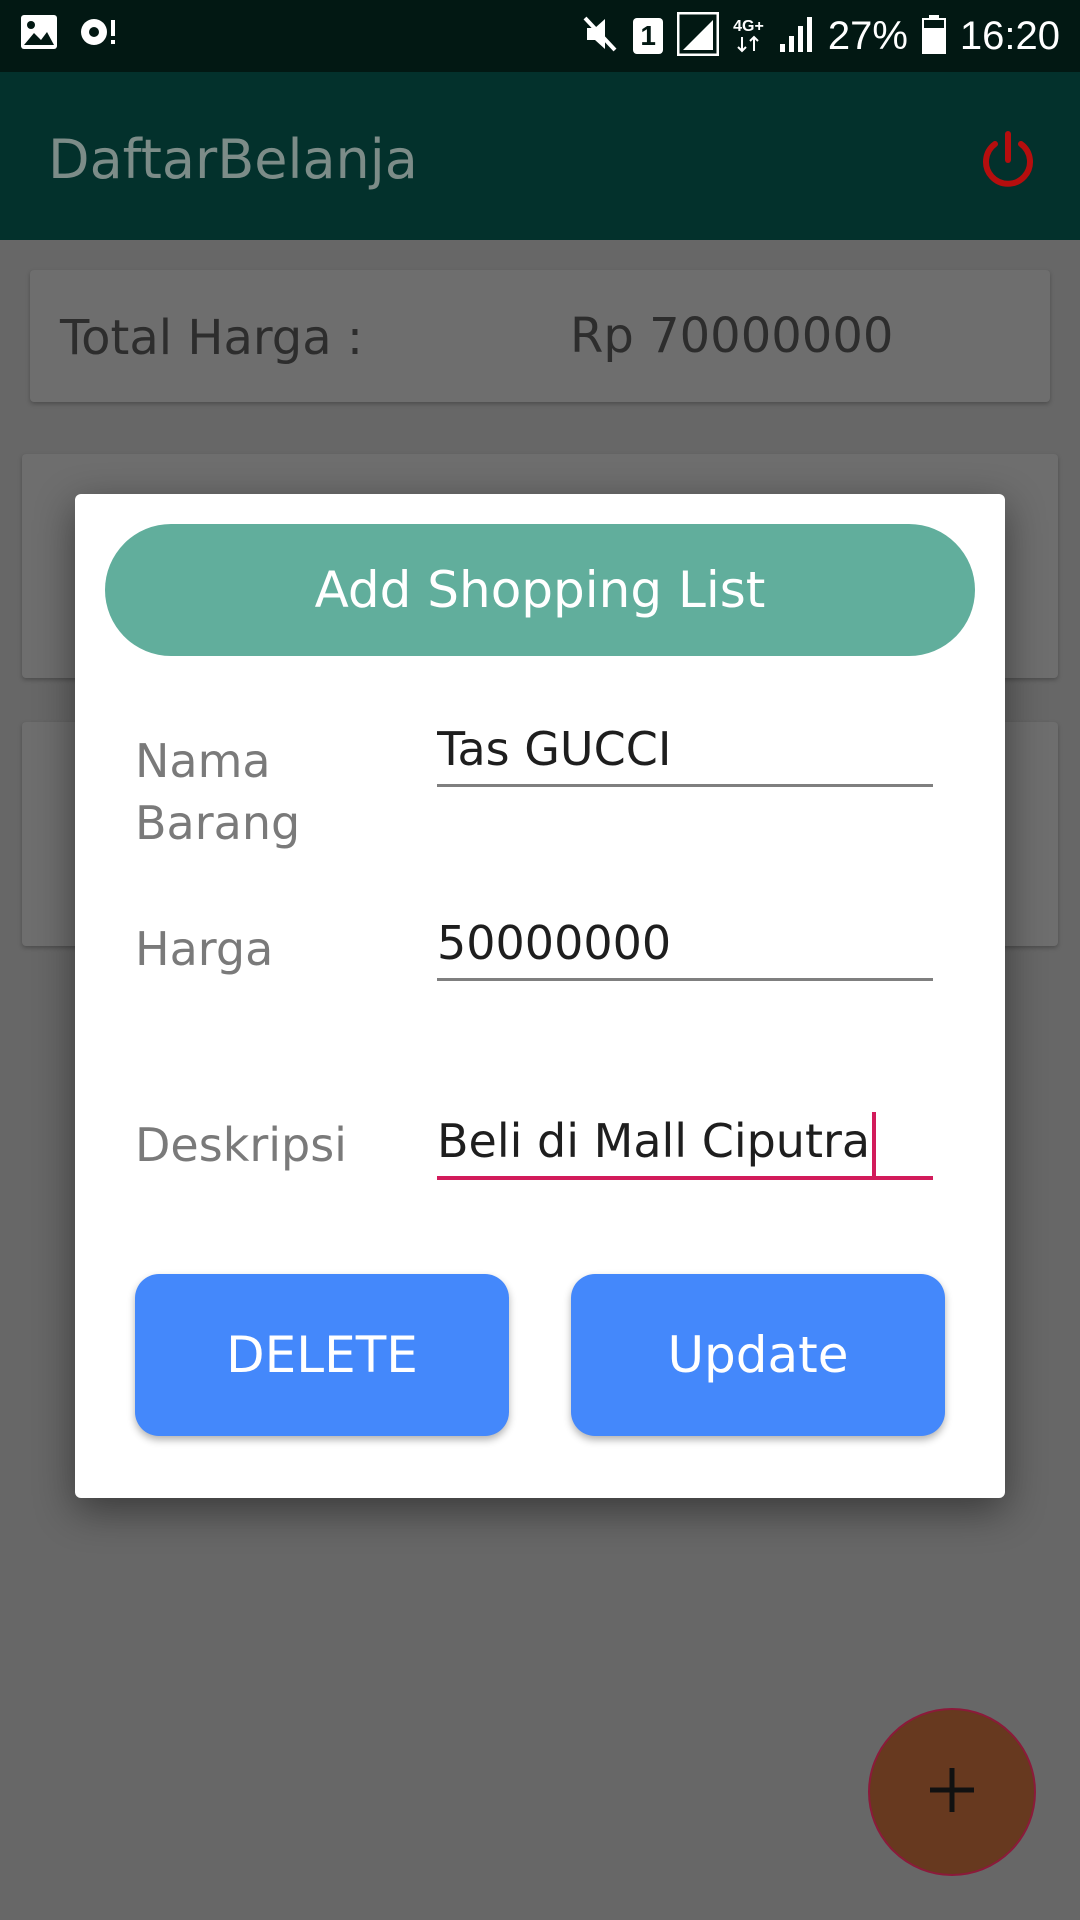  I want to click on deskripsi-label: Deskripsi, so click(241, 1145).